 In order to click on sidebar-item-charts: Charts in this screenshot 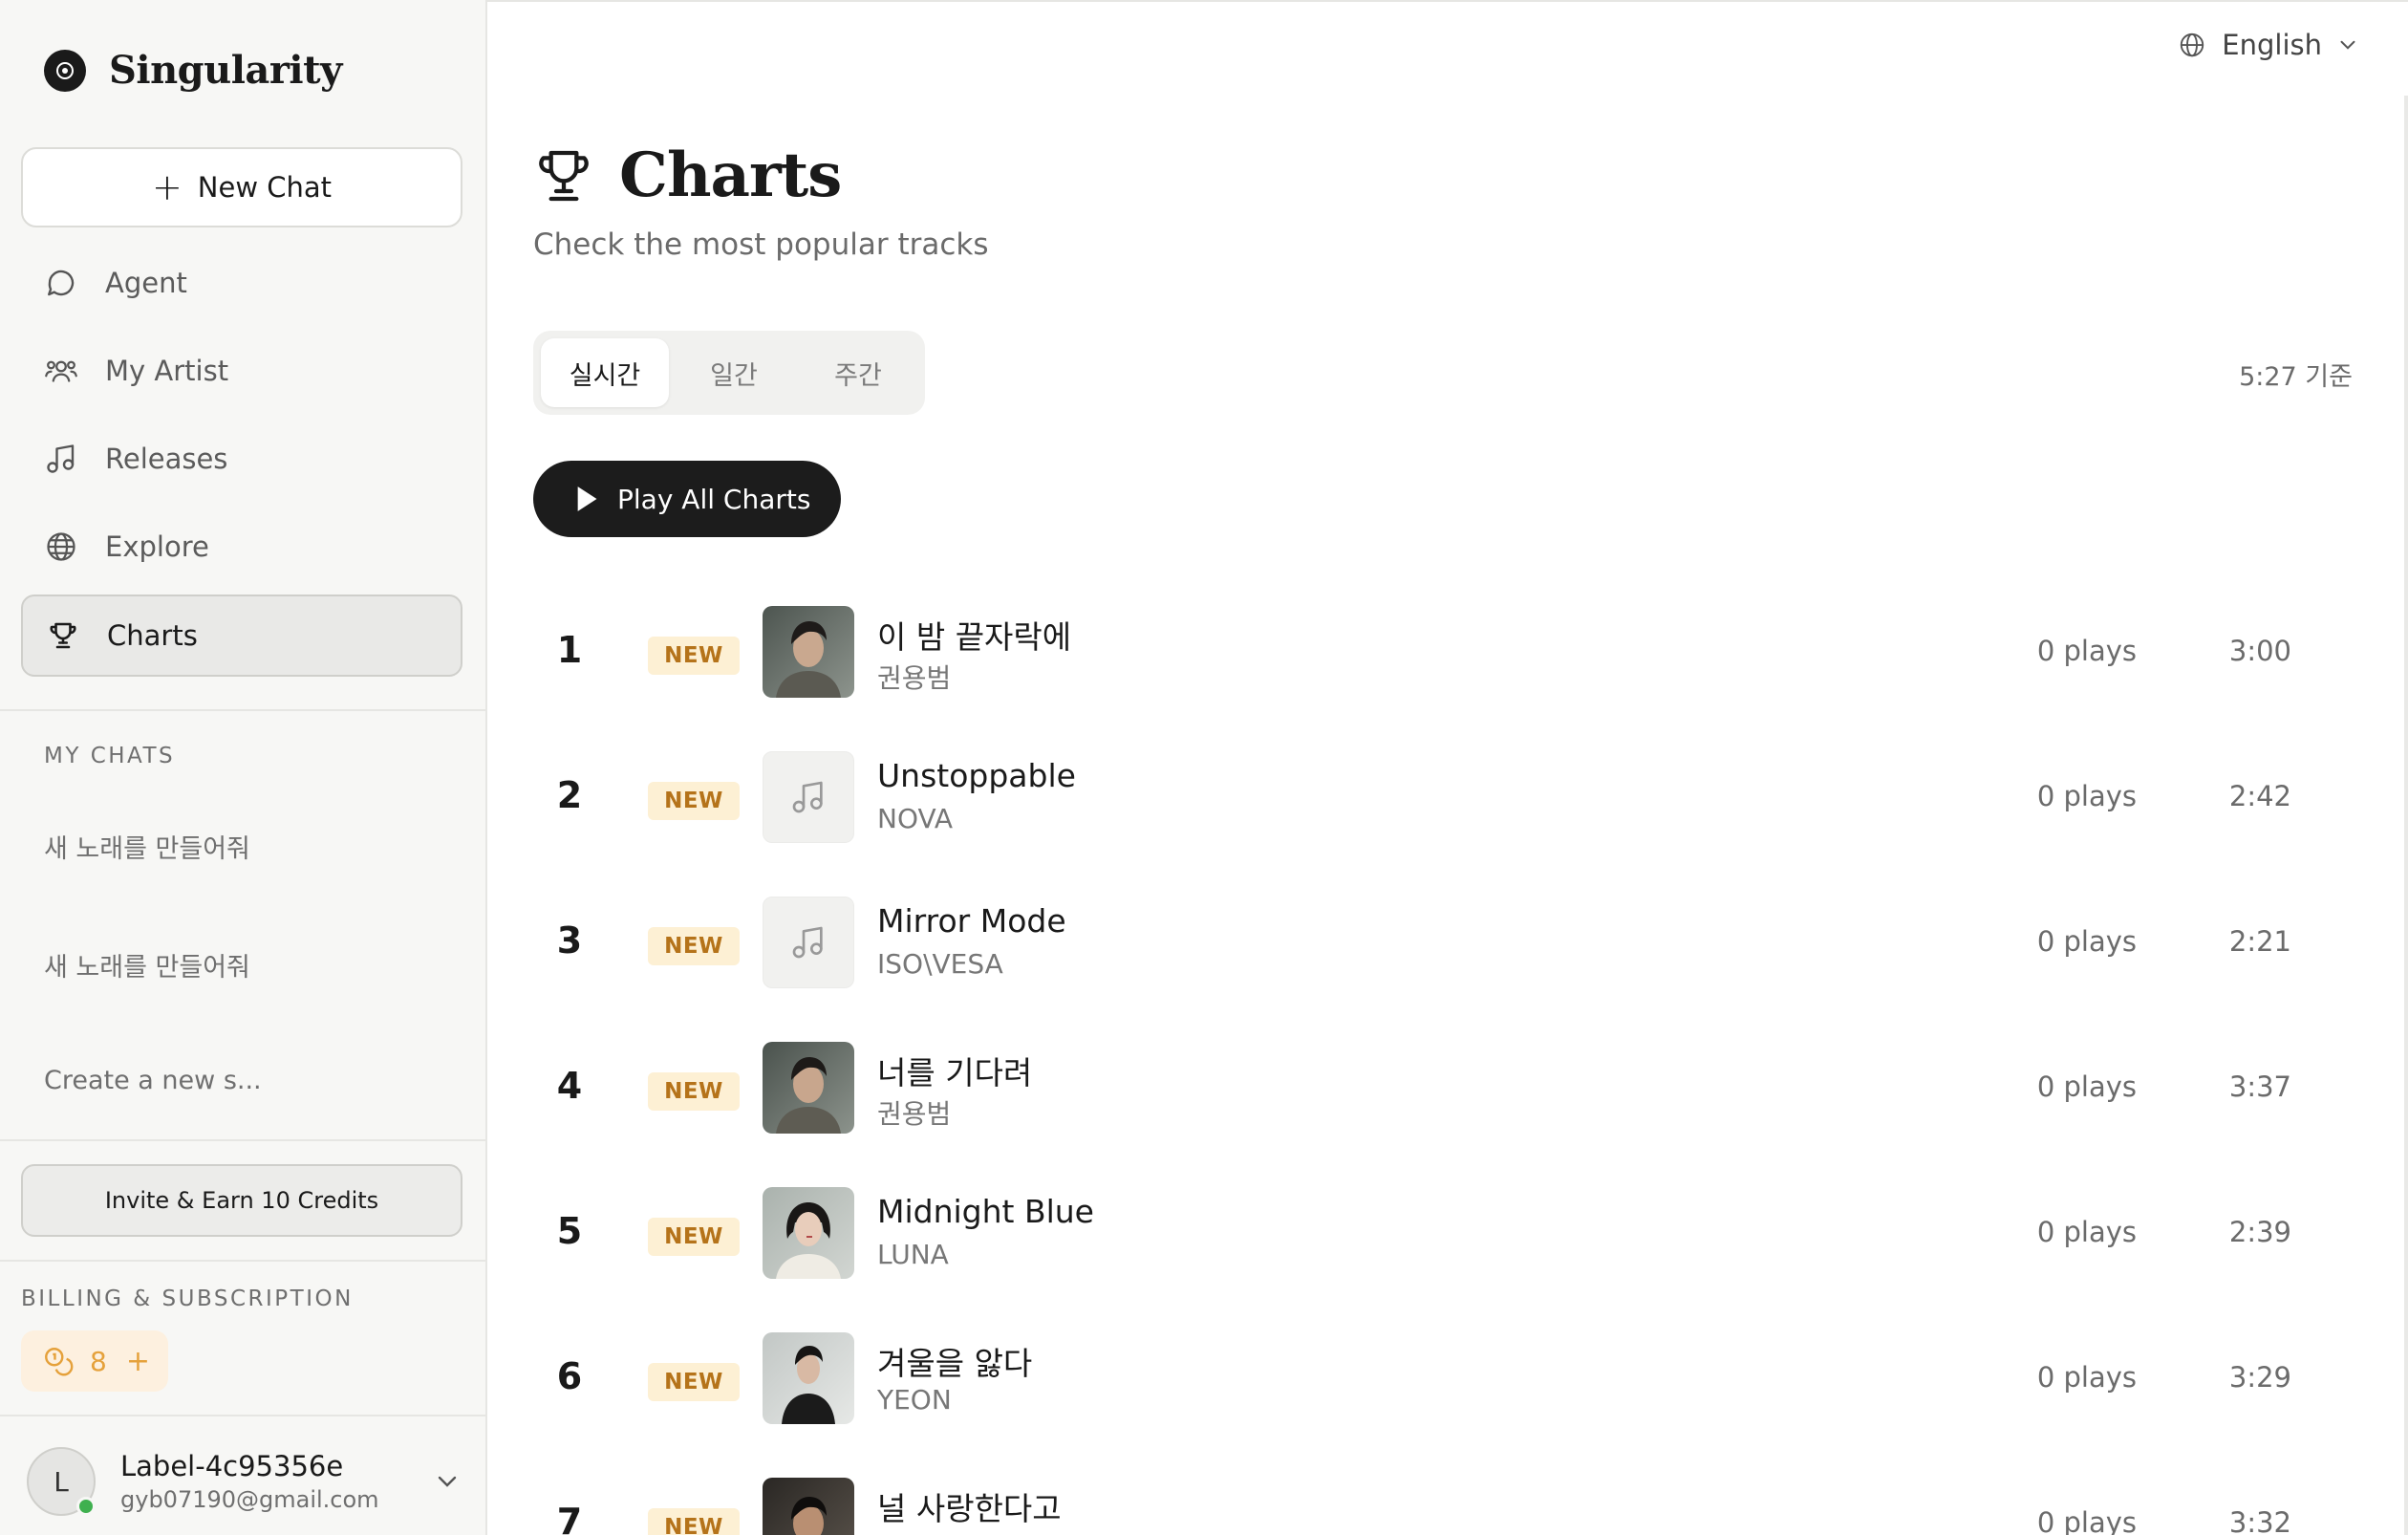, I will do `click(242, 636)`.